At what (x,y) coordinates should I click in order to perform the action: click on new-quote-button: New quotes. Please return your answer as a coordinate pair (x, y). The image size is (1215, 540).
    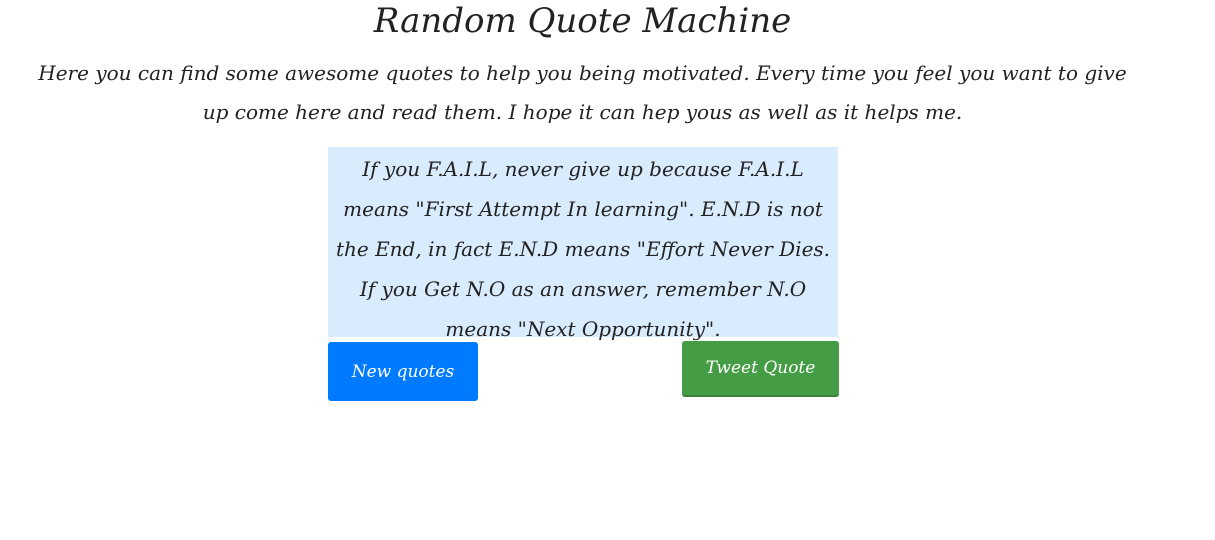
    Looking at the image, I should click on (403, 371).